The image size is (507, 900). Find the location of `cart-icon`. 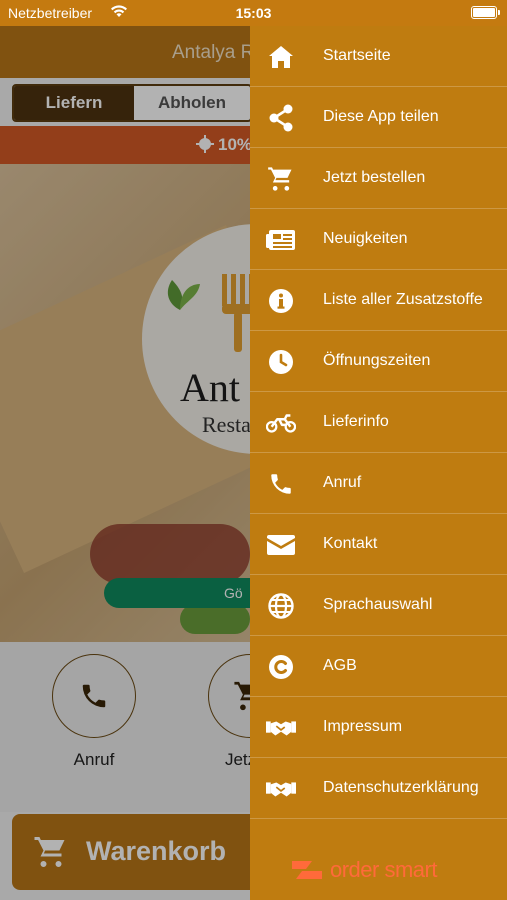

cart-icon is located at coordinates (281, 179).